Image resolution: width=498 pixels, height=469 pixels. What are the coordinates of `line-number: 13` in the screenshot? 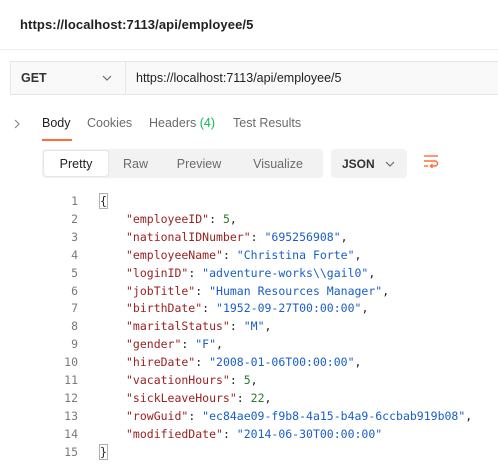 It's located at (71, 415).